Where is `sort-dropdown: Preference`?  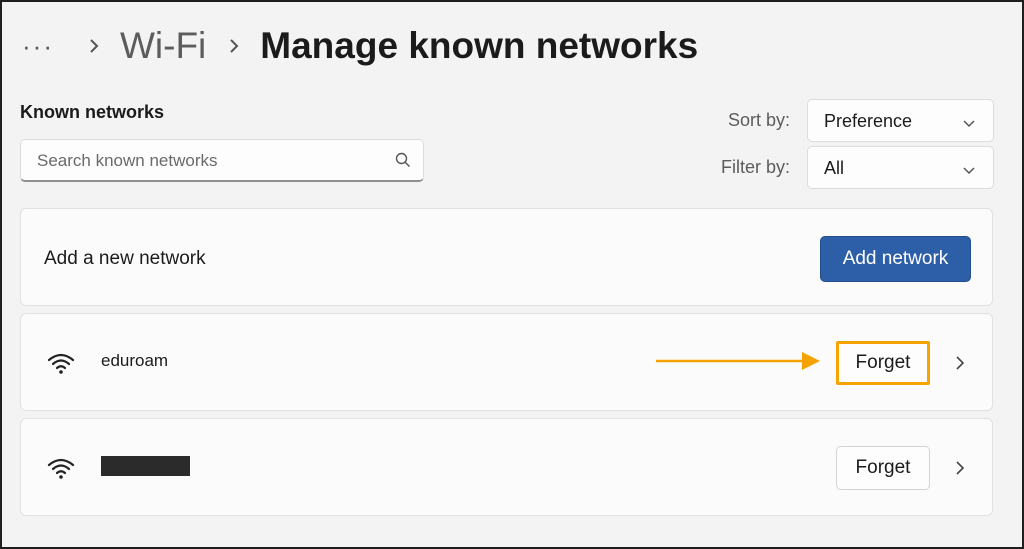 sort-dropdown: Preference is located at coordinates (900, 120).